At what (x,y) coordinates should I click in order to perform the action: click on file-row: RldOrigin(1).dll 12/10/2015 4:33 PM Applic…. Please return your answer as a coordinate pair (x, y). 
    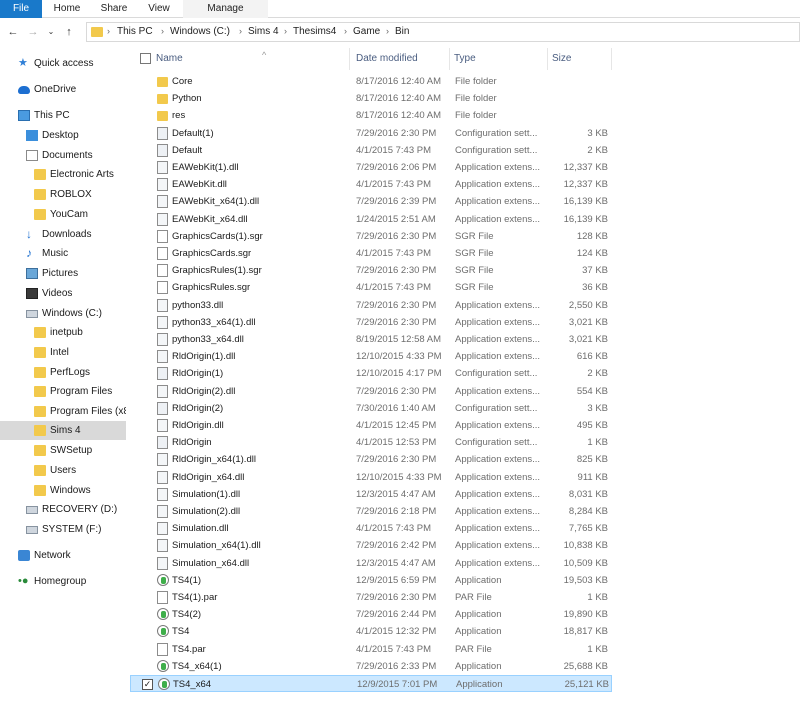
    Looking at the image, I should click on (371, 356).